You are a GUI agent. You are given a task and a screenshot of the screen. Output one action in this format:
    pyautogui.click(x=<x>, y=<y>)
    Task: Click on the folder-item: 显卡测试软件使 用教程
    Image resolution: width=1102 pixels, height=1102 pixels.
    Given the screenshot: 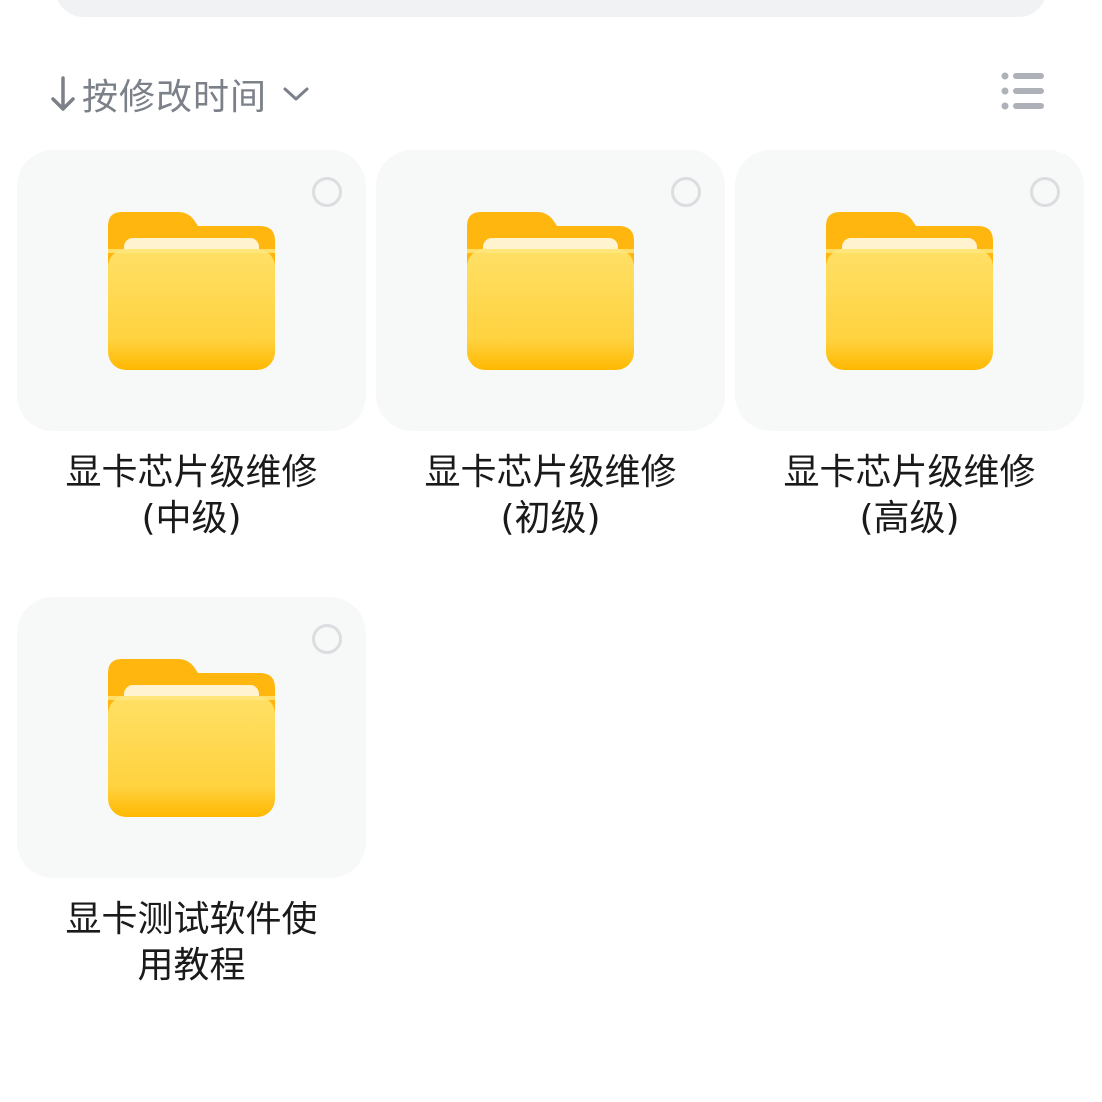 What is the action you would take?
    pyautogui.click(x=191, y=820)
    